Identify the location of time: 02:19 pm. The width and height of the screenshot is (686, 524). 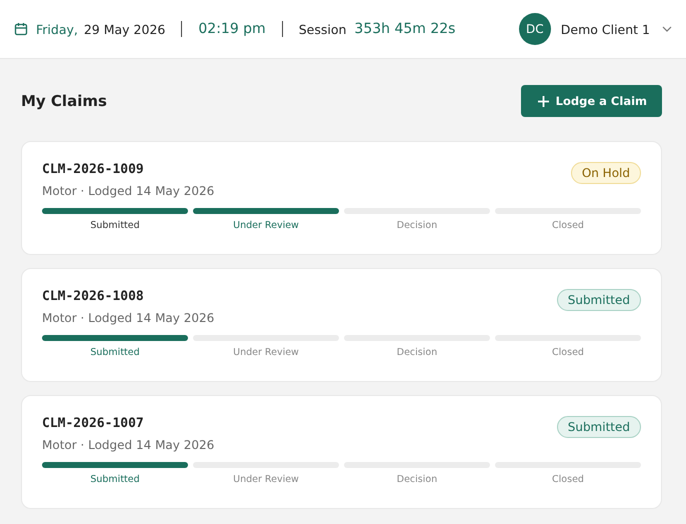
(232, 29).